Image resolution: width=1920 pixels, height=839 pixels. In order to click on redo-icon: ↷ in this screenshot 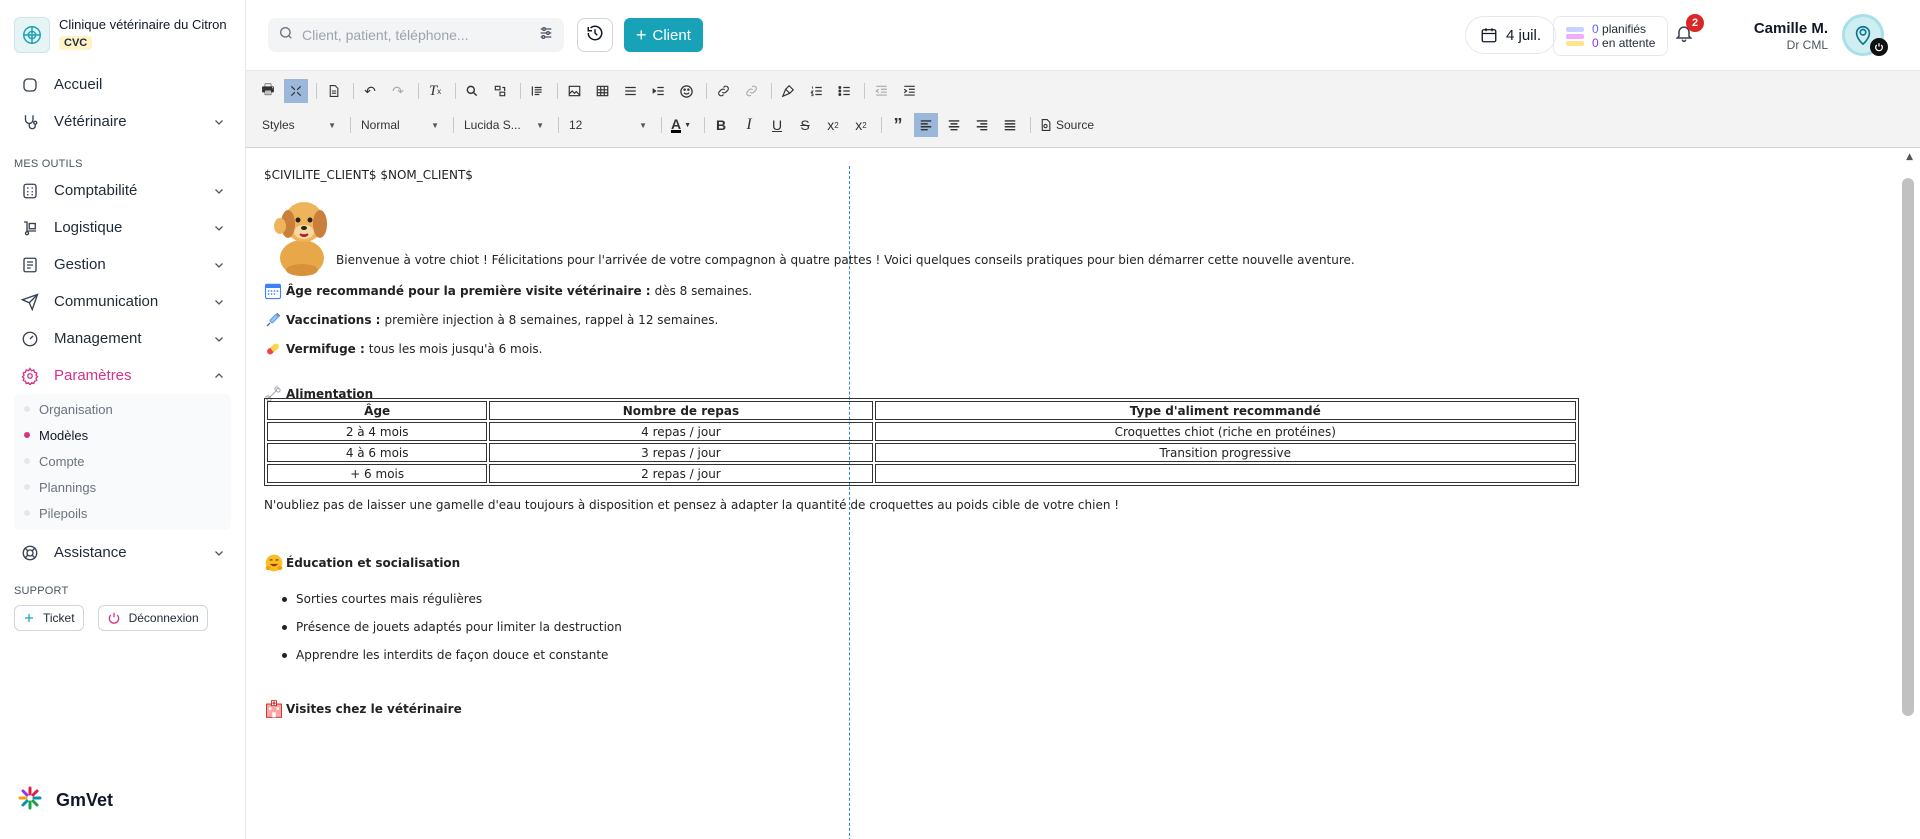, I will do `click(398, 91)`.